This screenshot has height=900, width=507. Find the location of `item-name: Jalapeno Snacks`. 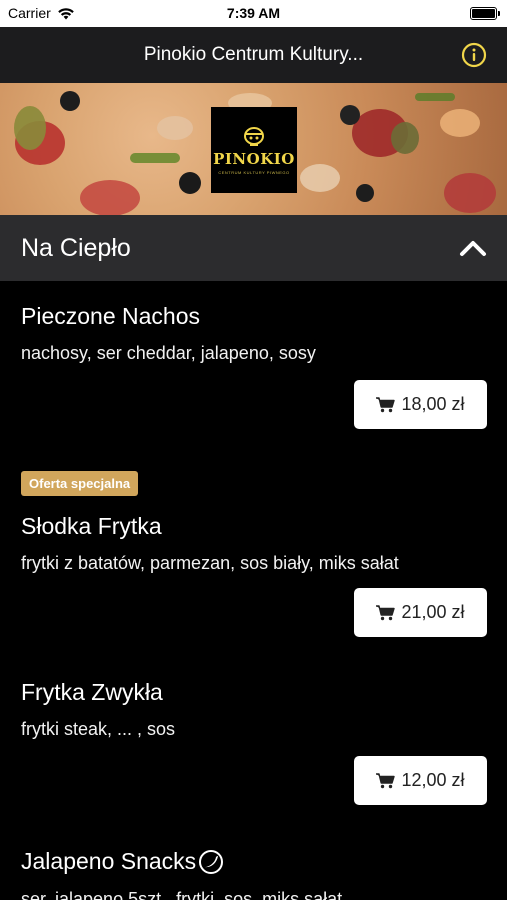

item-name: Jalapeno Snacks is located at coordinates (109, 861).